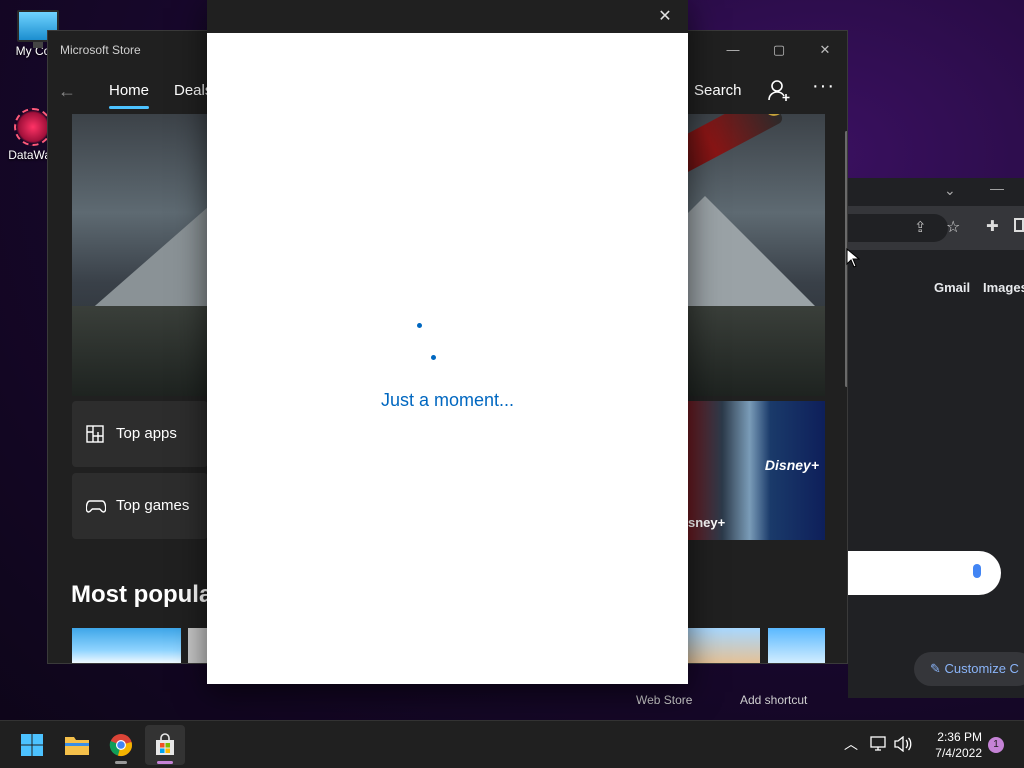  What do you see at coordinates (996, 745) in the screenshot?
I see `notification-badge: 1` at bounding box center [996, 745].